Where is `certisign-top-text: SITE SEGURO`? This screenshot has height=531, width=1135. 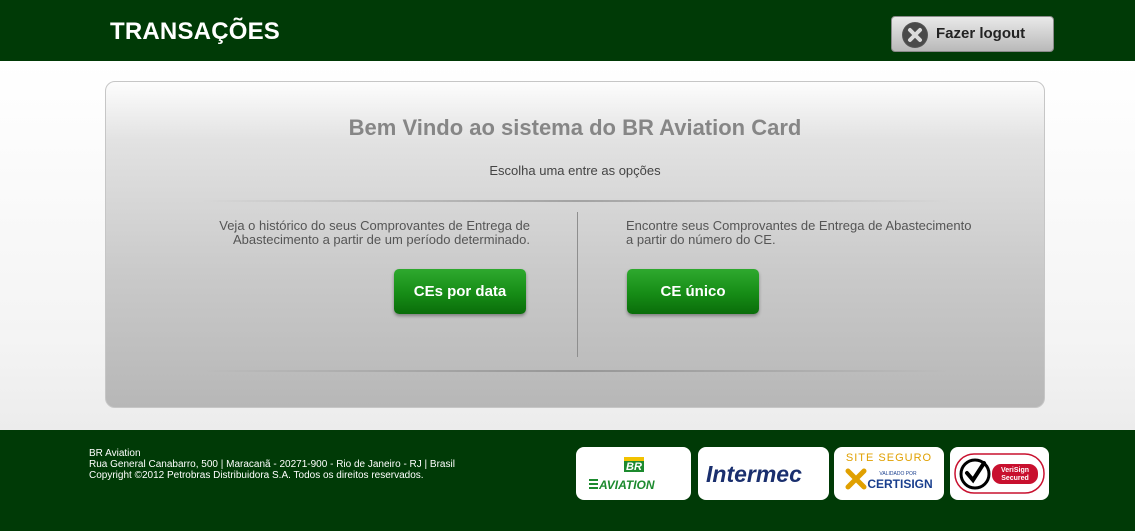
certisign-top-text: SITE SEGURO is located at coordinates (889, 458).